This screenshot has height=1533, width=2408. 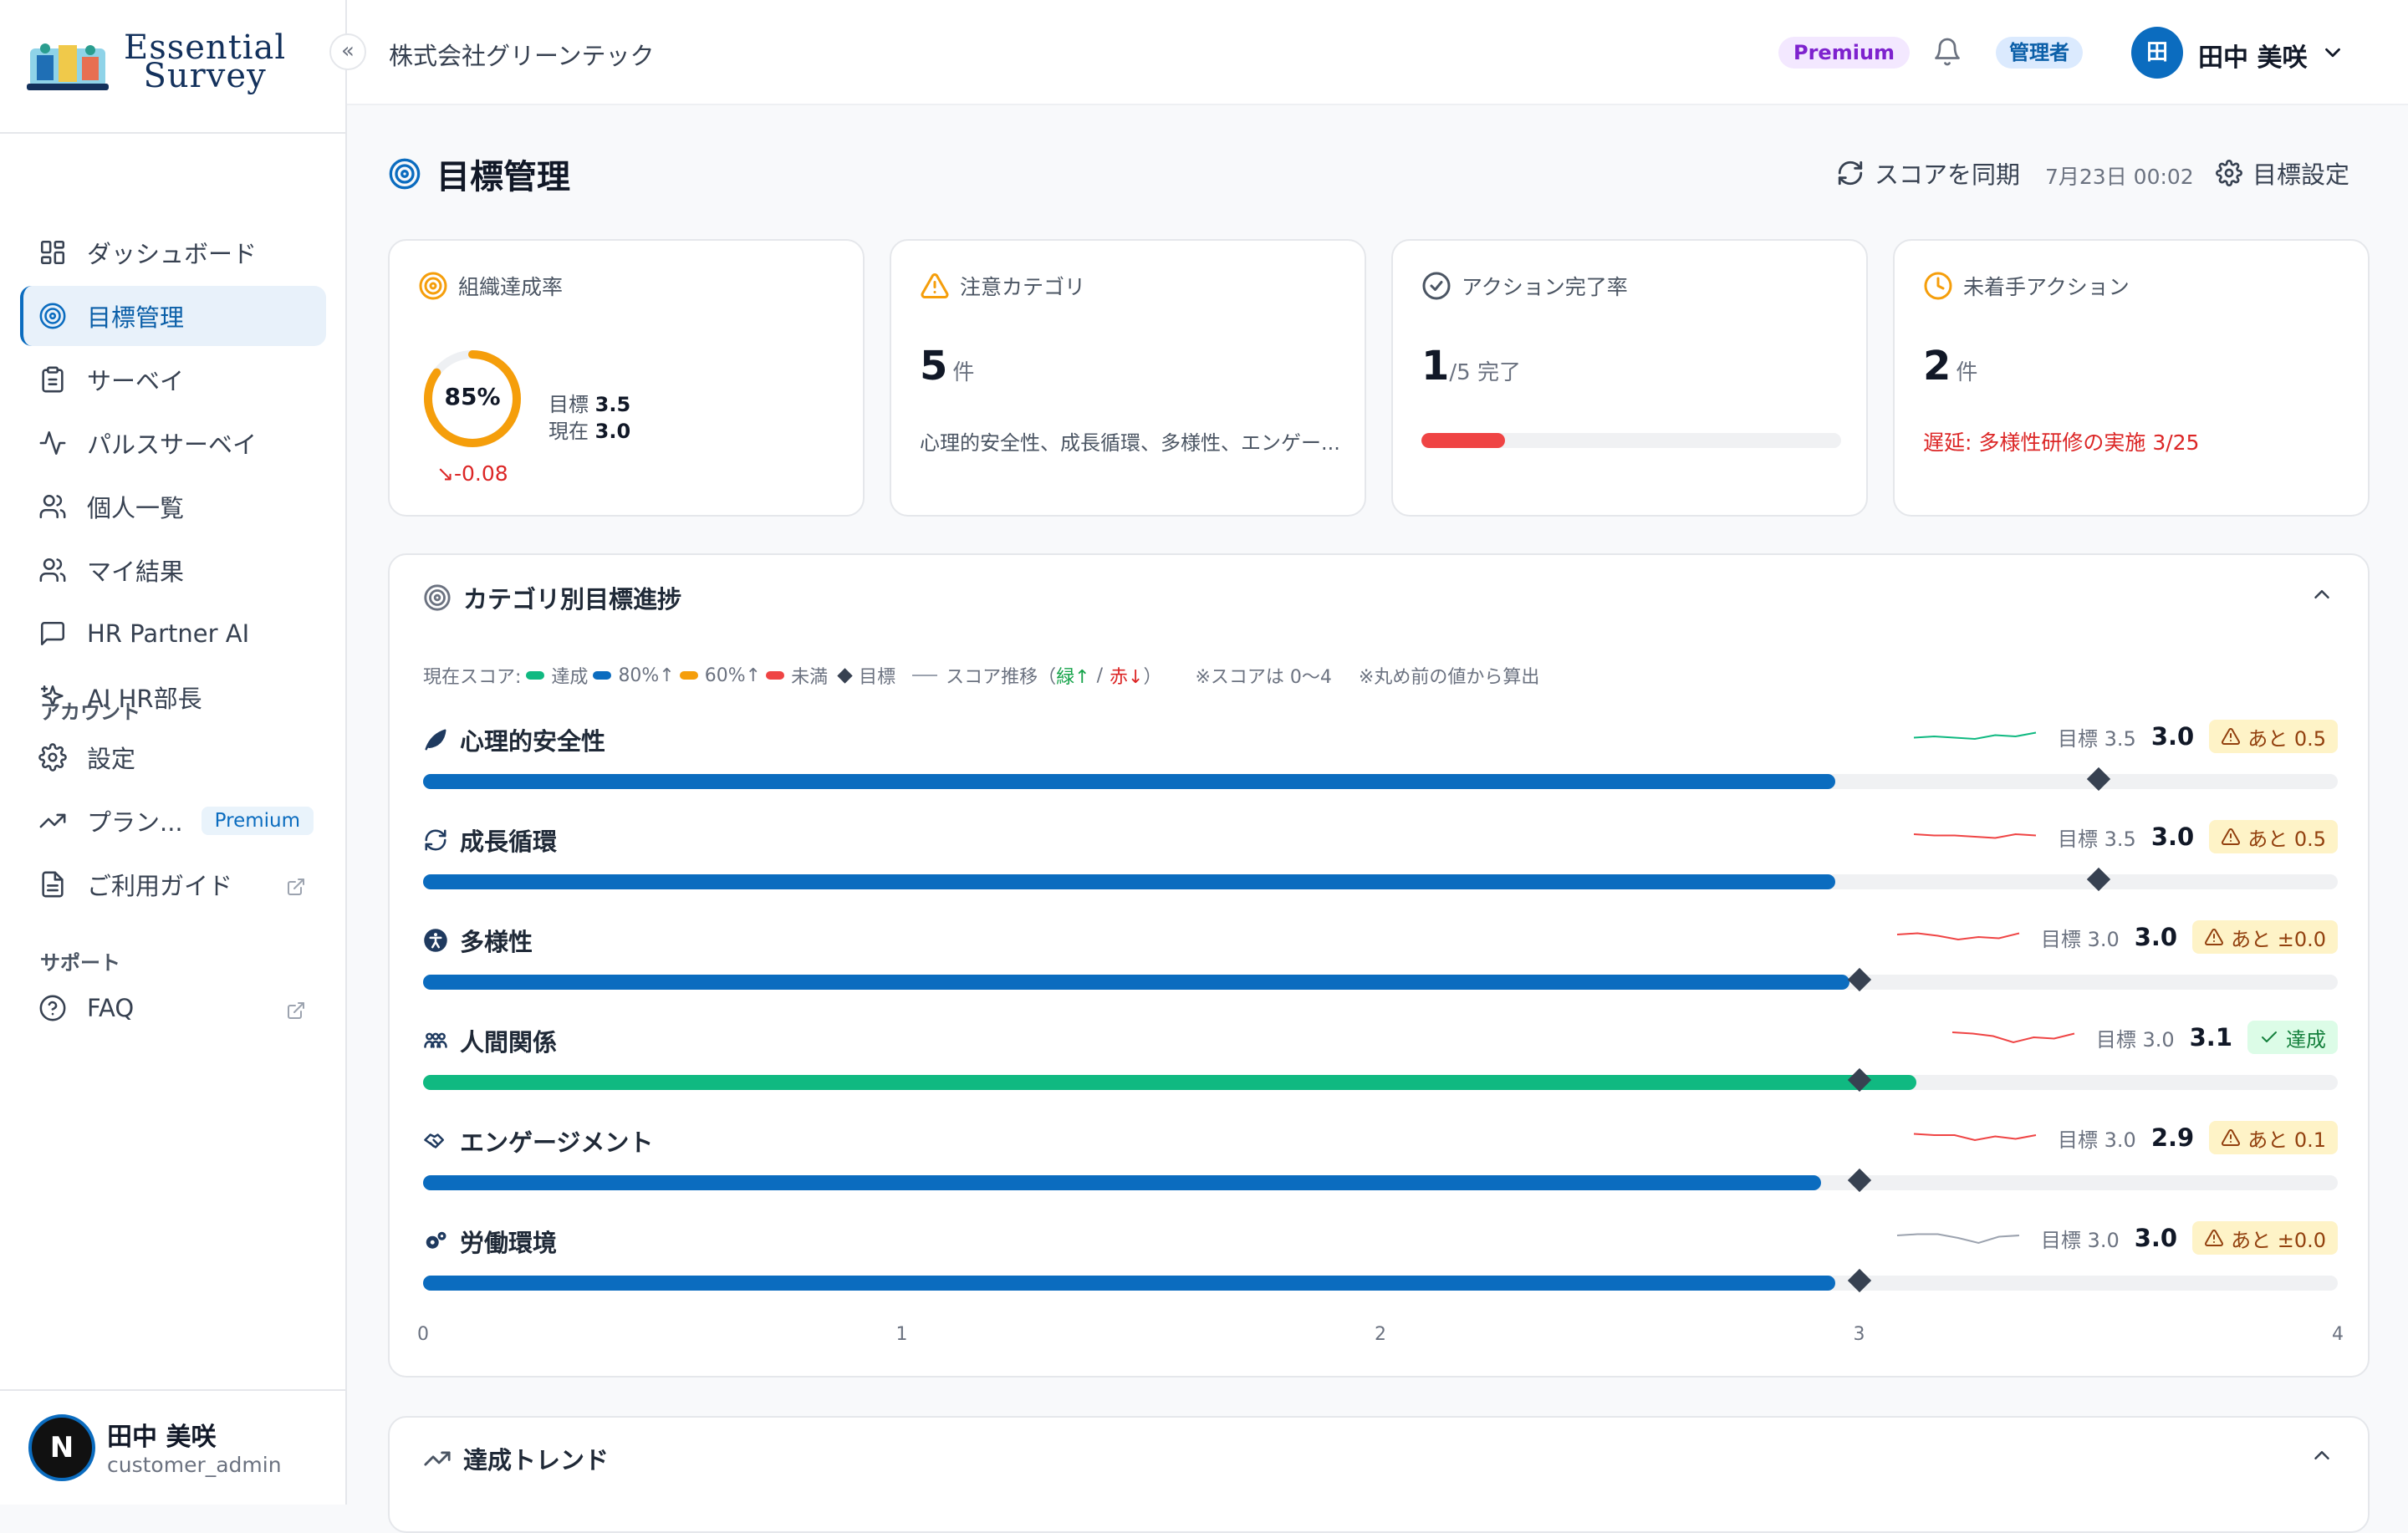 I want to click on sidebar-item-5: 個人一覧, so click(x=173, y=507).